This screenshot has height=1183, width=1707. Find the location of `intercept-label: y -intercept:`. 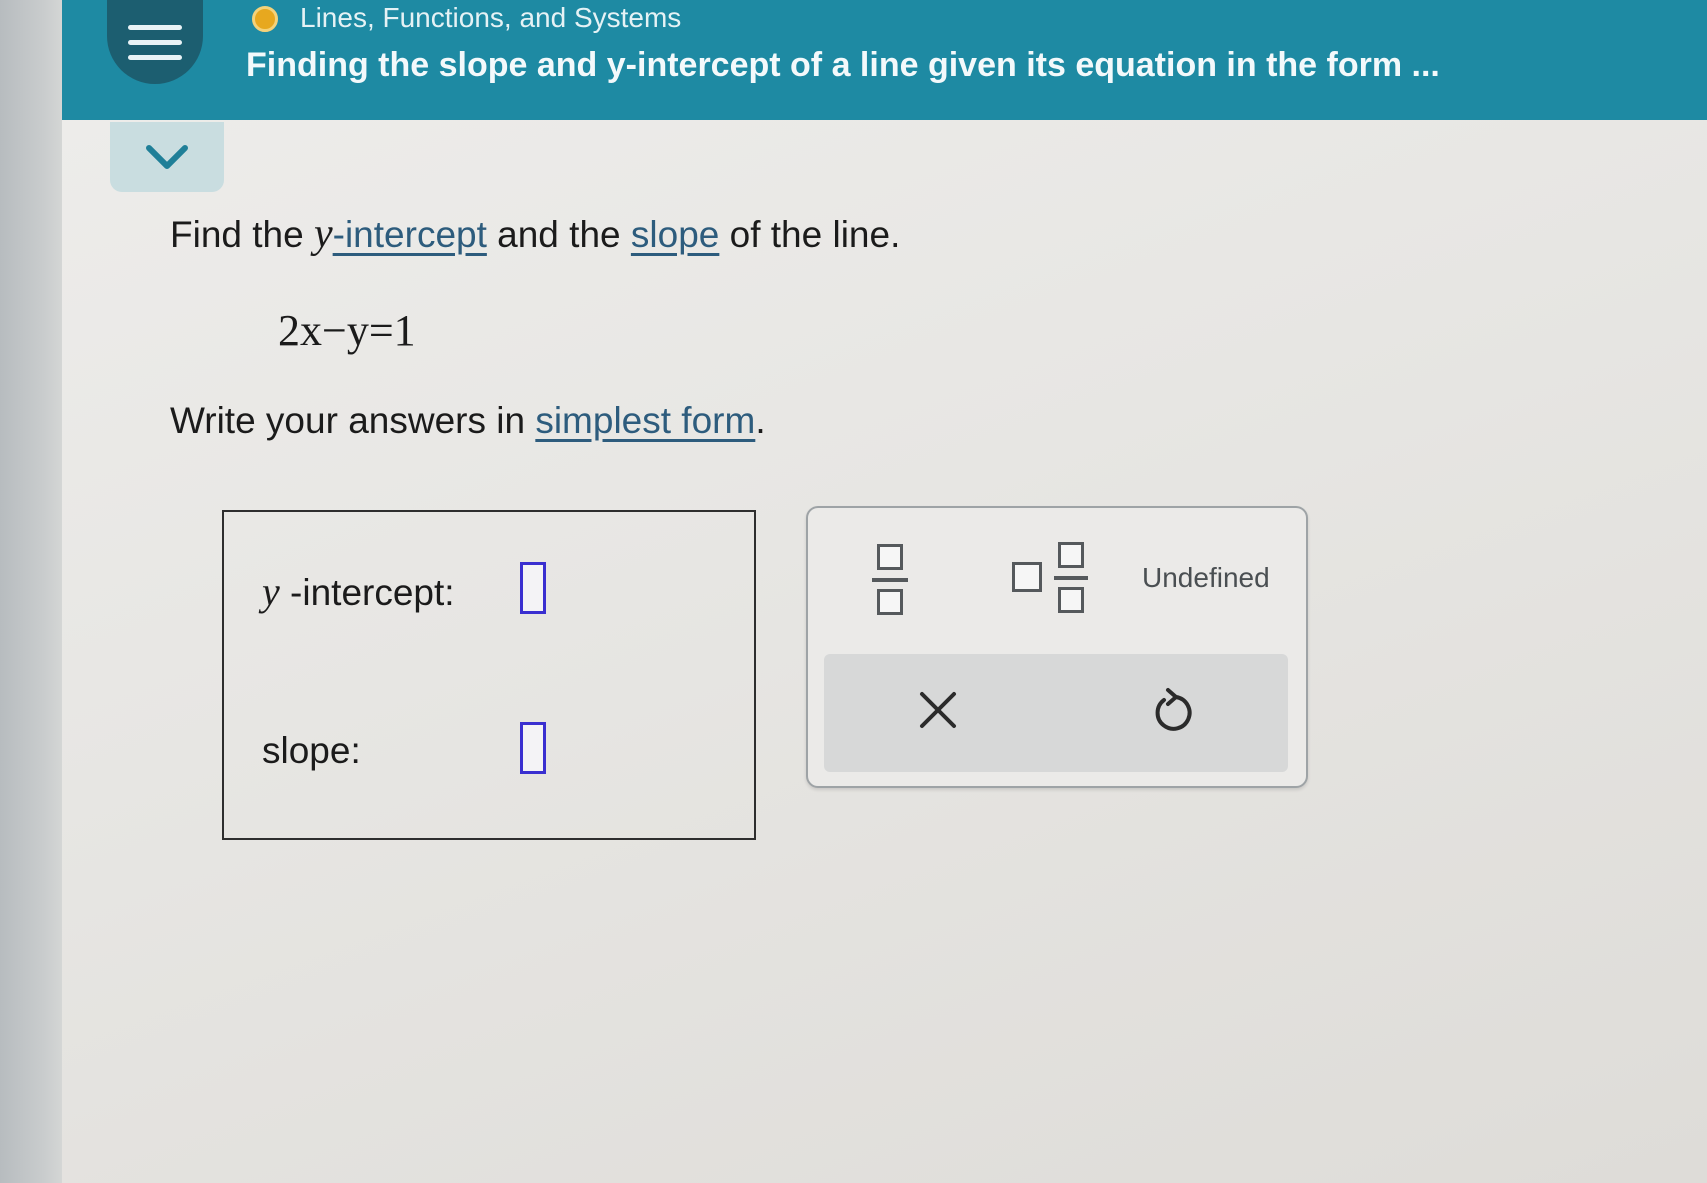

intercept-label: y -intercept: is located at coordinates (358, 591).